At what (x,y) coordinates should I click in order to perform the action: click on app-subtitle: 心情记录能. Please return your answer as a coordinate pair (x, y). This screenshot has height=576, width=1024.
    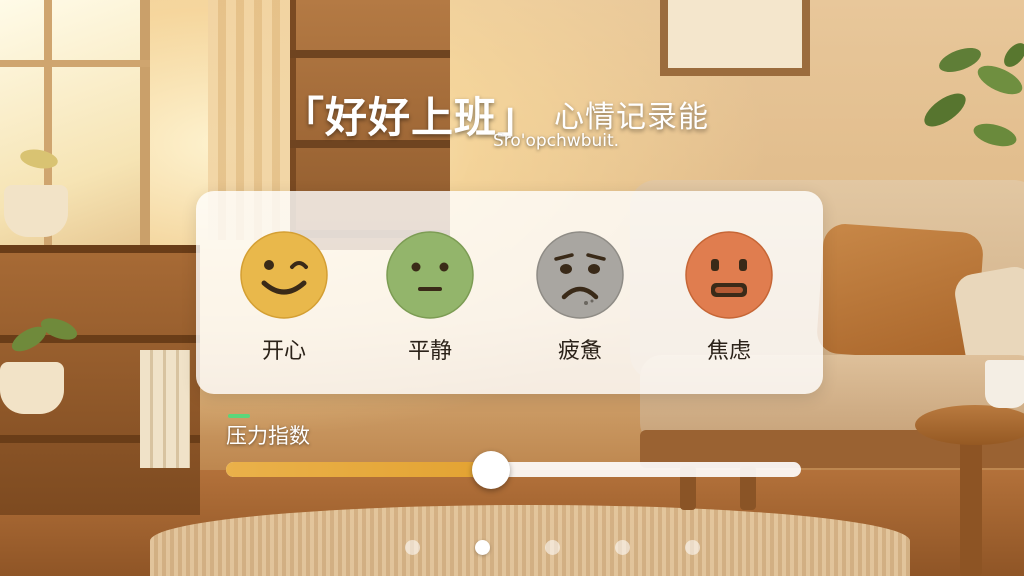
    Looking at the image, I should click on (631, 117).